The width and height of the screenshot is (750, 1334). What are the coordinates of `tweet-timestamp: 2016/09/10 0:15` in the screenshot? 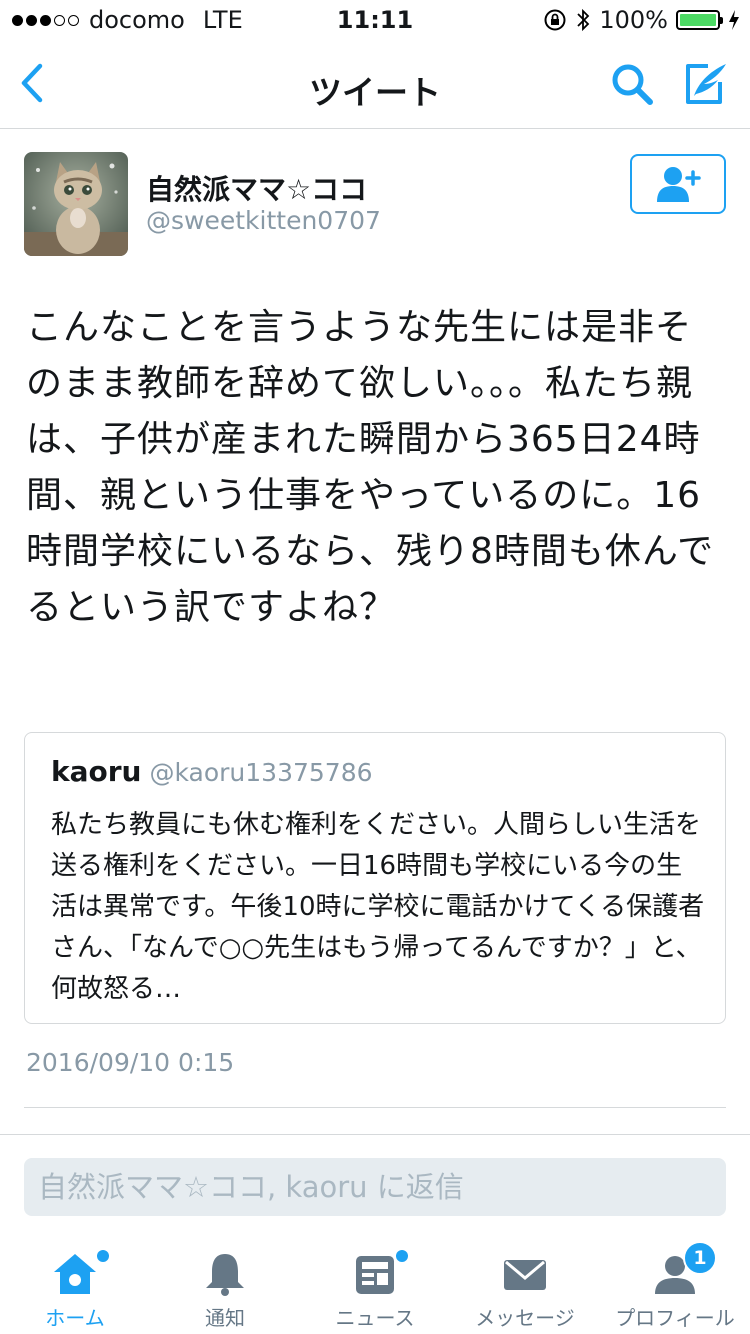 It's located at (130, 1062).